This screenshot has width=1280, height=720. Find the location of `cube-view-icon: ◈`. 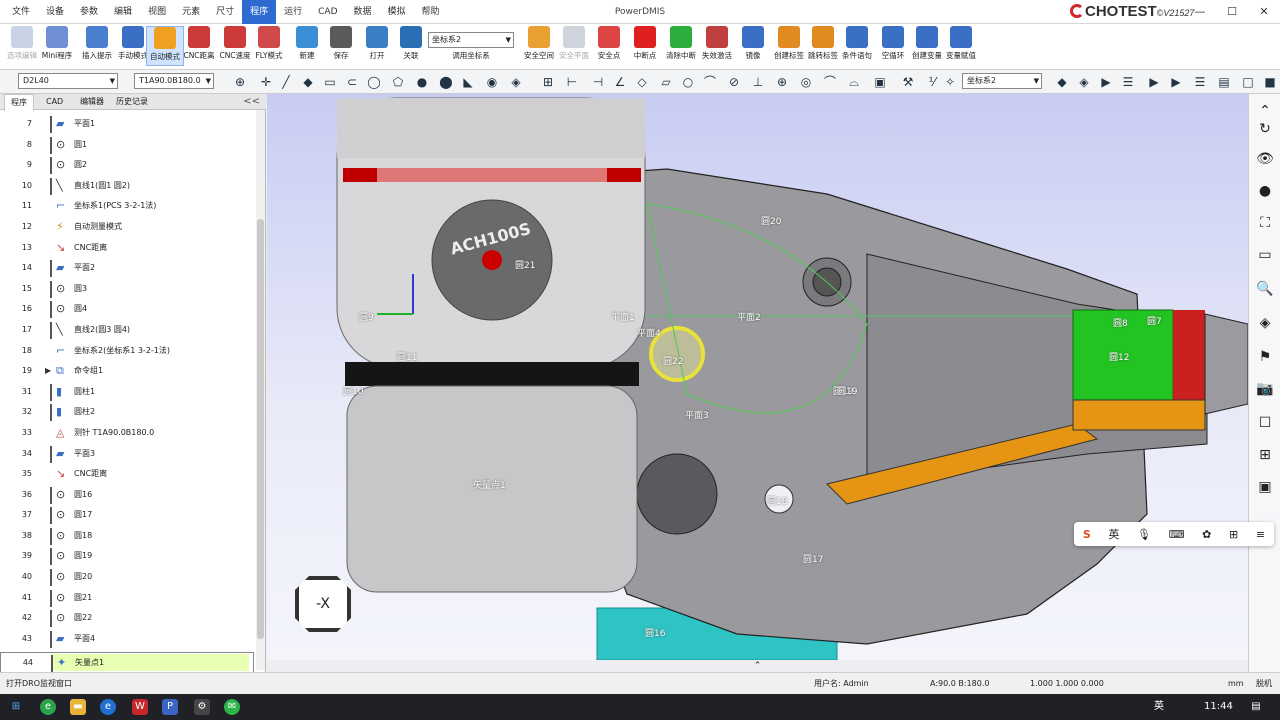

cube-view-icon: ◈ is located at coordinates (1265, 323).